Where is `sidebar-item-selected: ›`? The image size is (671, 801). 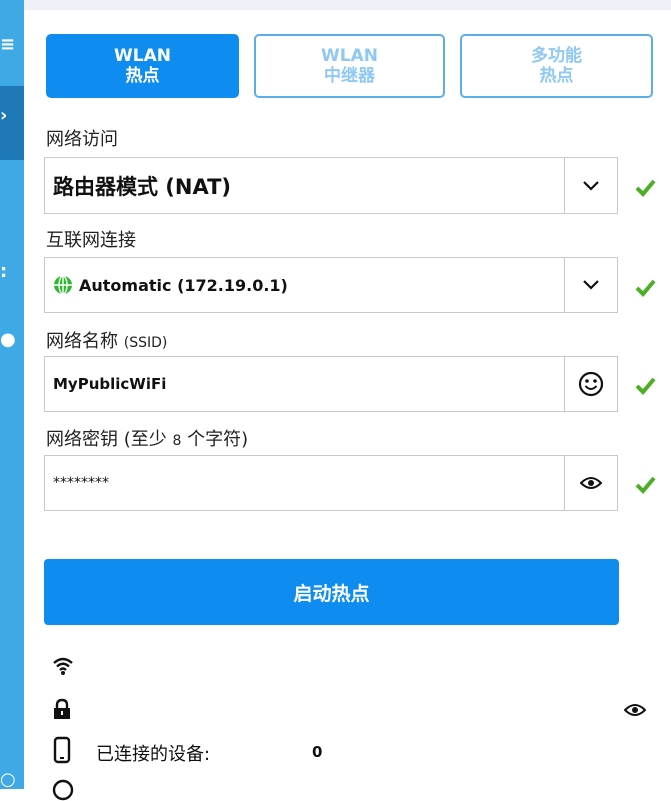 sidebar-item-selected: › is located at coordinates (12, 123).